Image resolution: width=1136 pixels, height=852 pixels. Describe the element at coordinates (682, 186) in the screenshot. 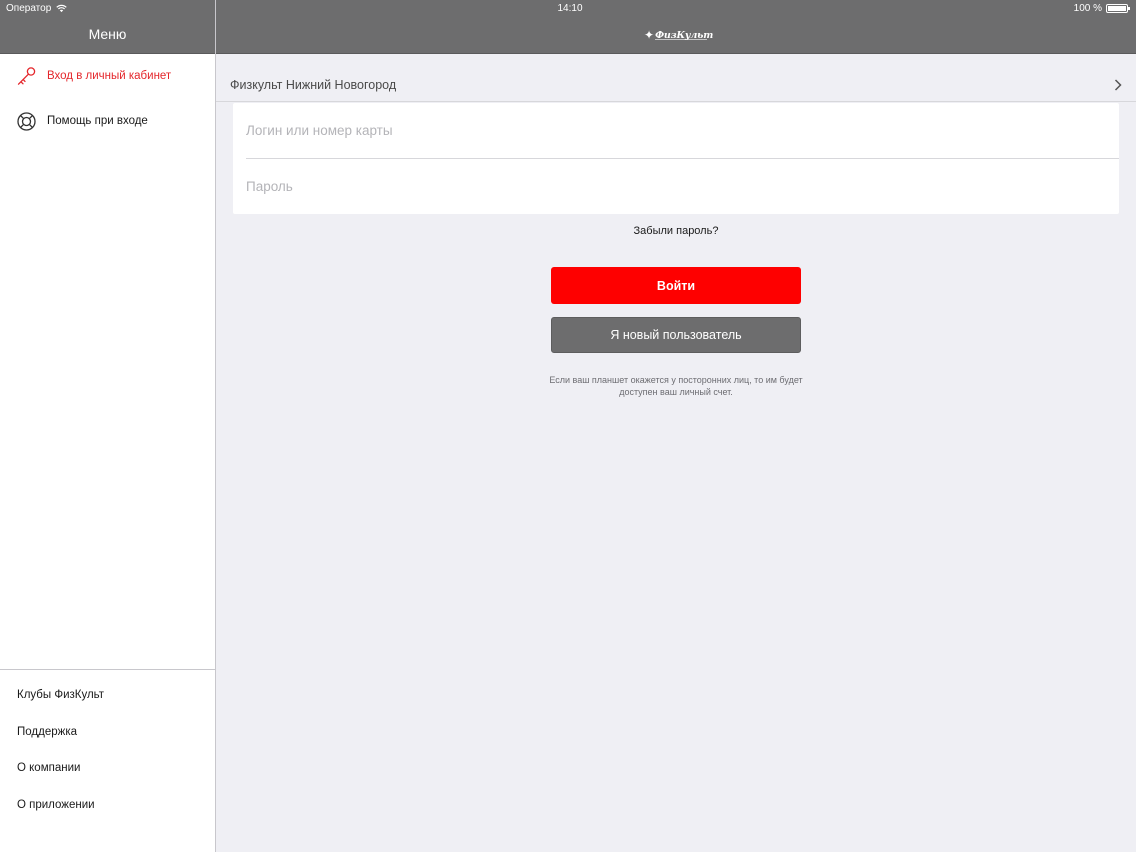

I see `password-input` at that location.